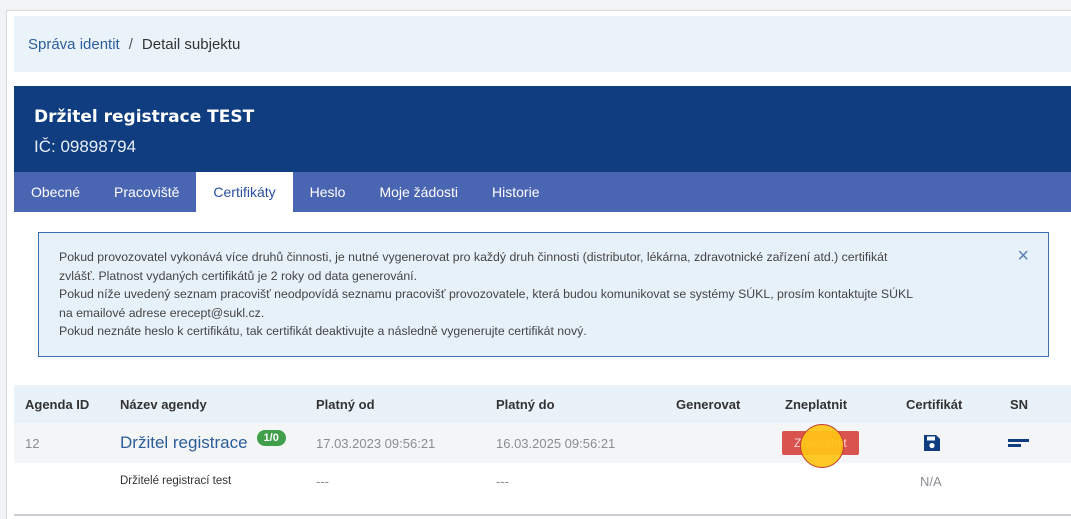 The width and height of the screenshot is (1071, 519). I want to click on valid-to-cell: 16.03.2025 09:56:21, so click(556, 443).